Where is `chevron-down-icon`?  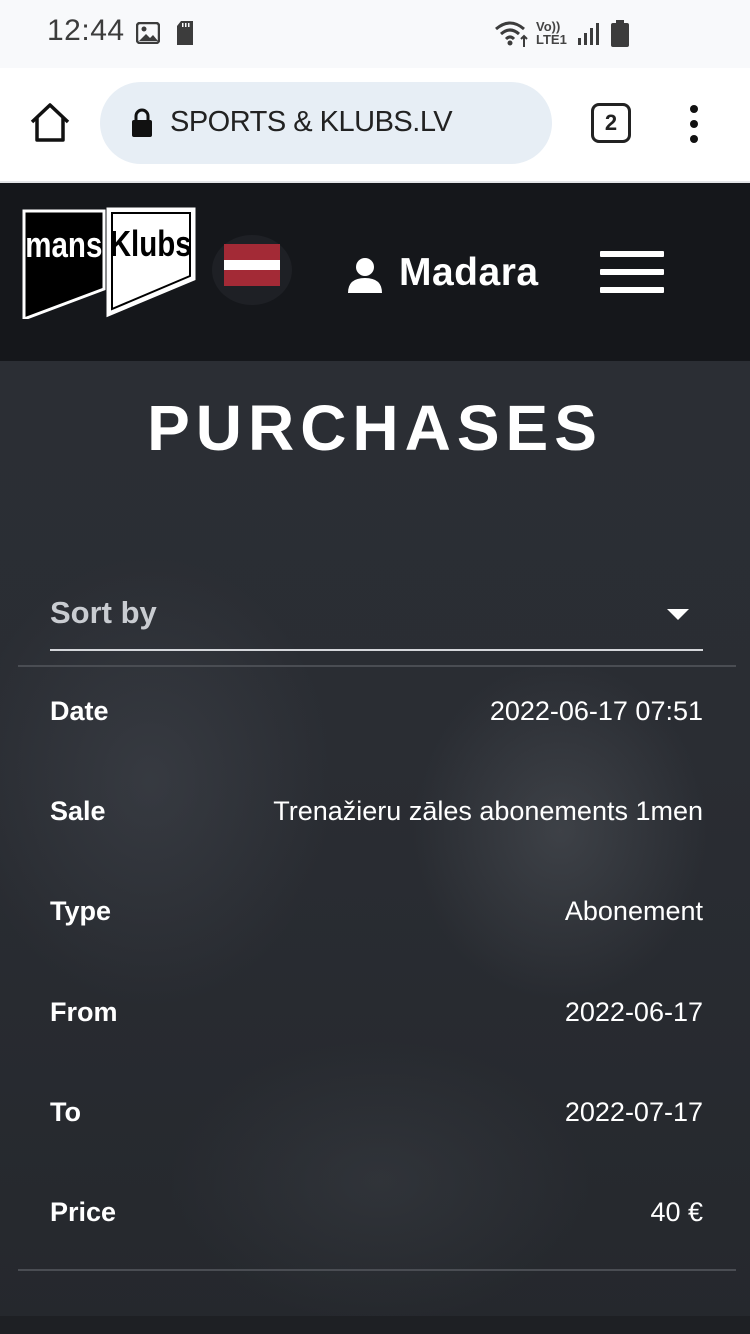 chevron-down-icon is located at coordinates (678, 614).